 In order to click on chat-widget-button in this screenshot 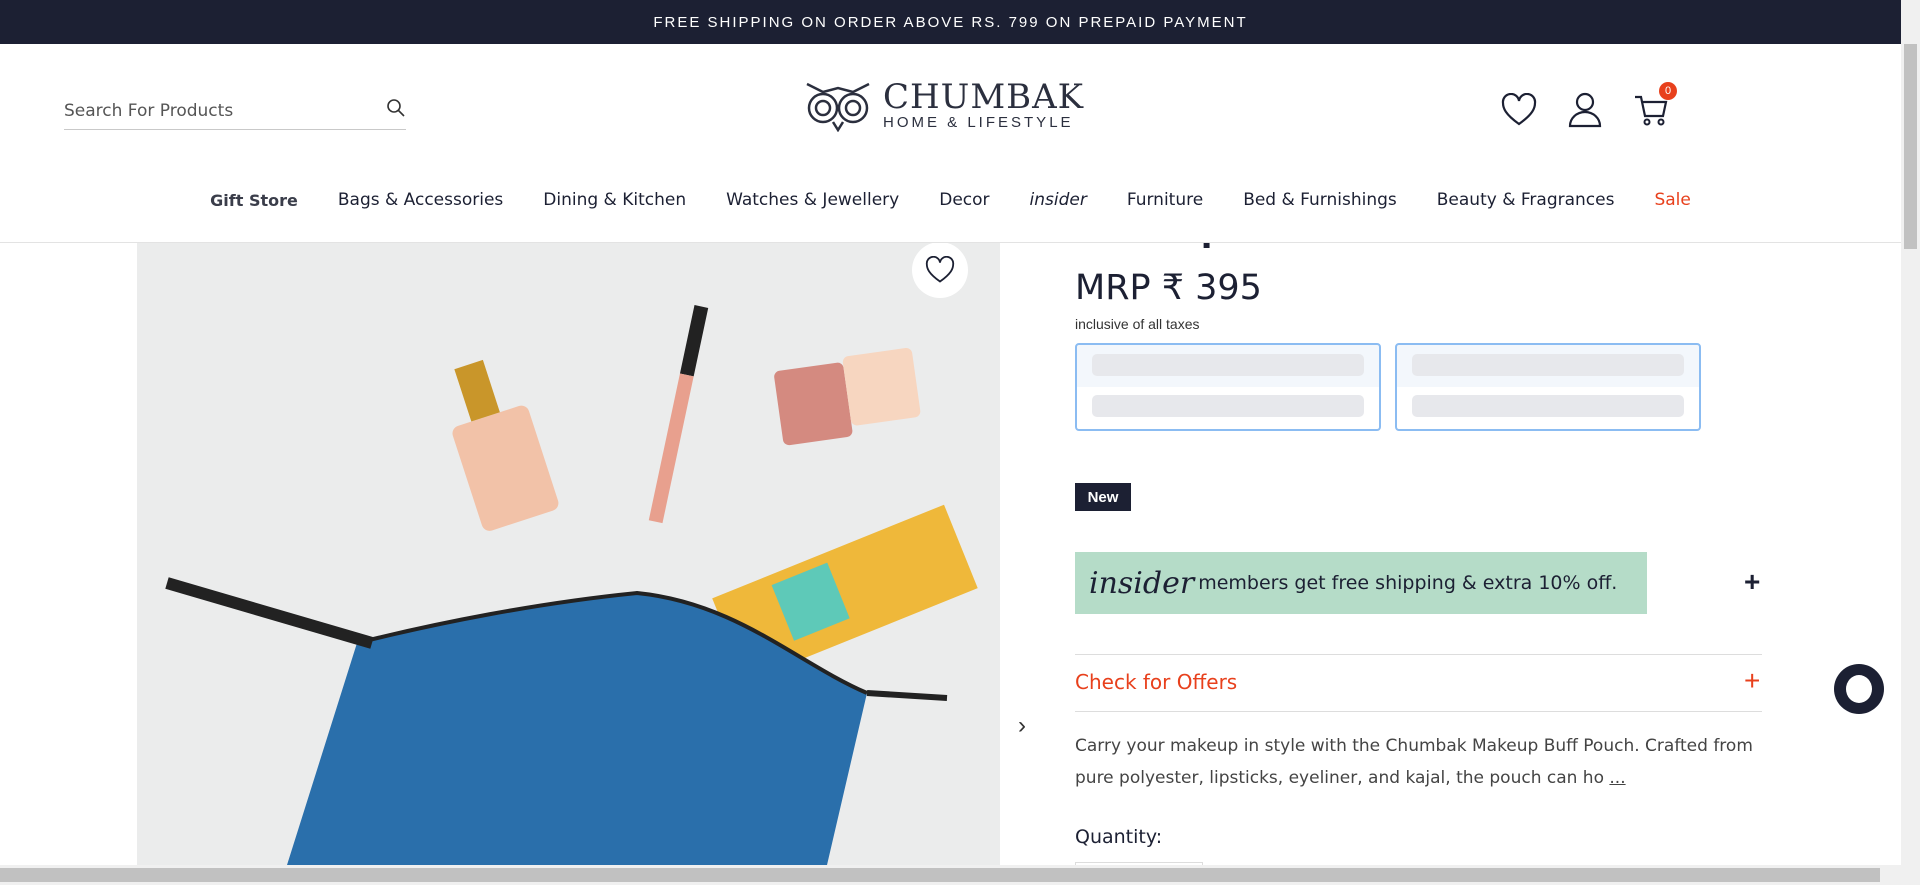, I will do `click(1859, 689)`.